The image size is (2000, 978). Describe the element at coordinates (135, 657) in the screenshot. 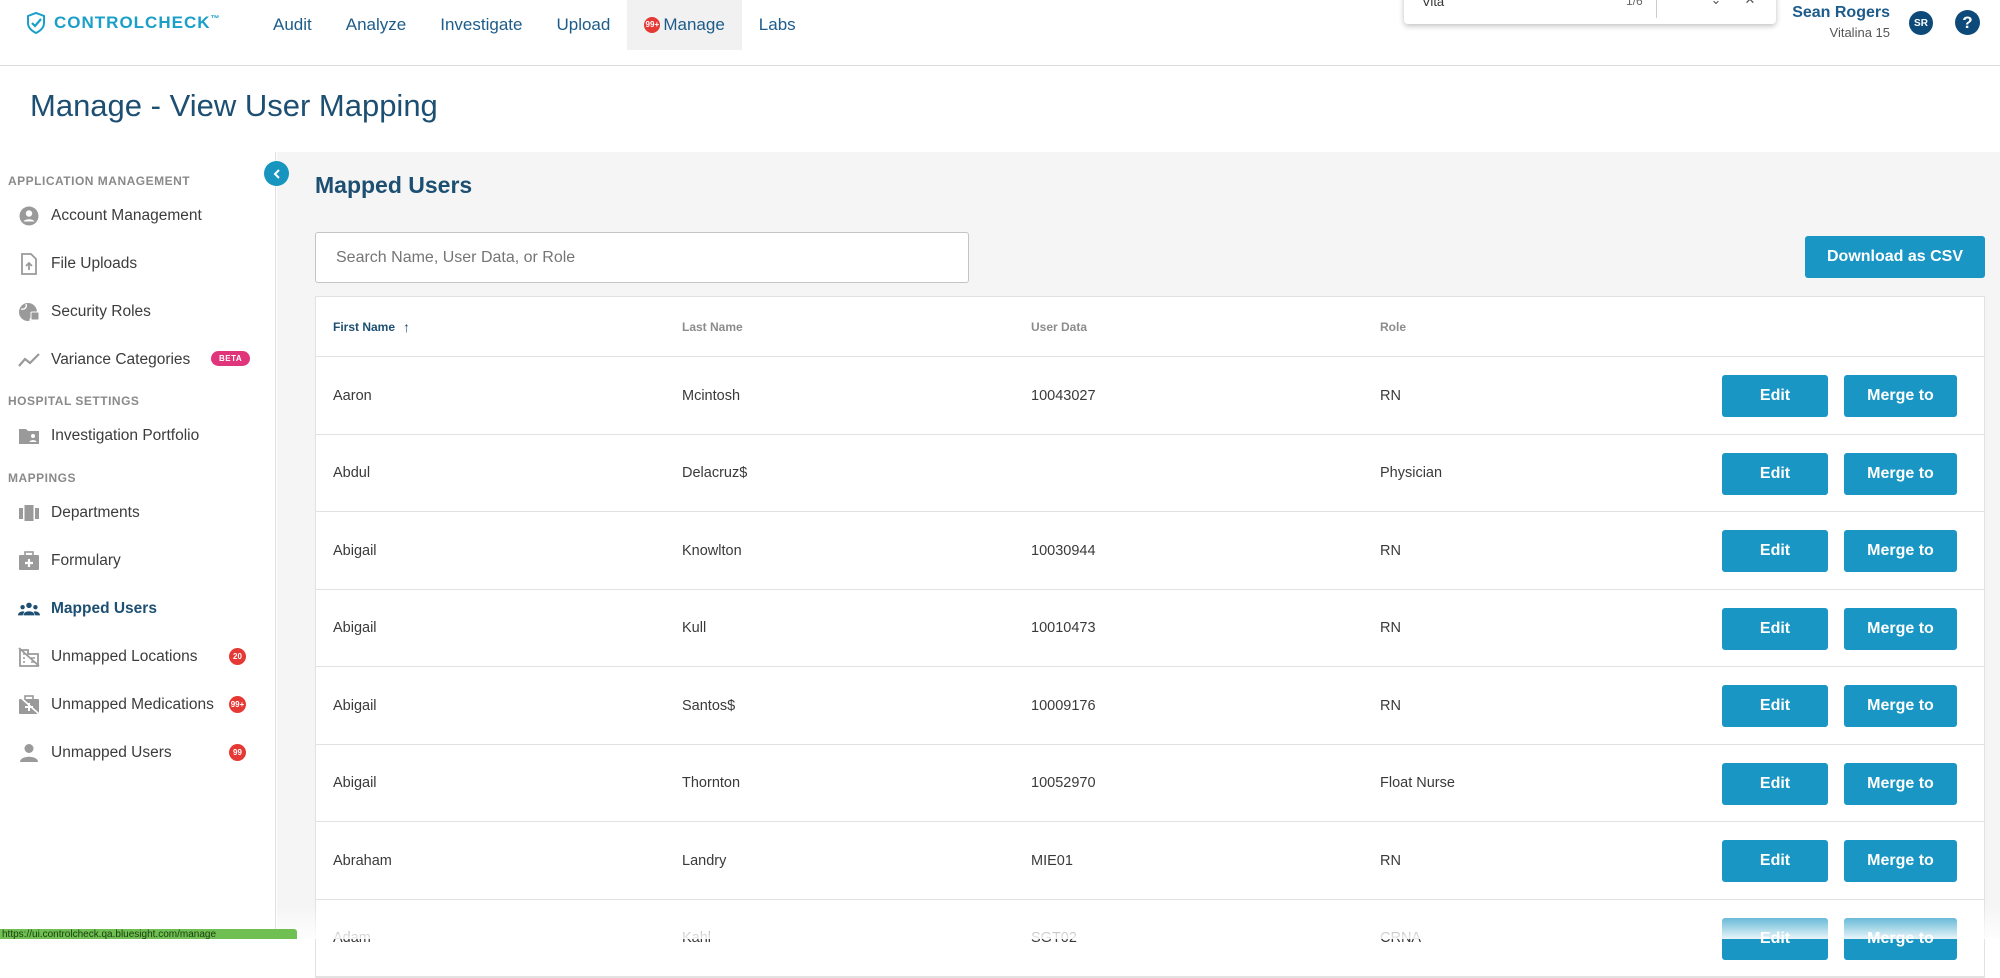

I see `sidebar-item-unmapped-locations: Unmapped Locations 20` at that location.